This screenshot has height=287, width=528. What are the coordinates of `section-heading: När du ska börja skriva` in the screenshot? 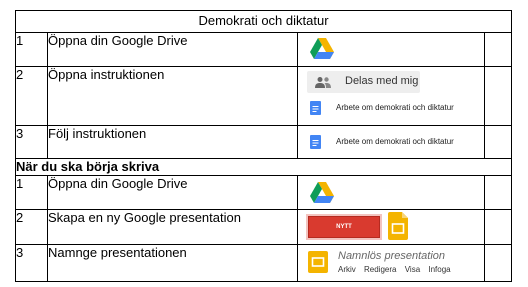 It's located at (263, 167).